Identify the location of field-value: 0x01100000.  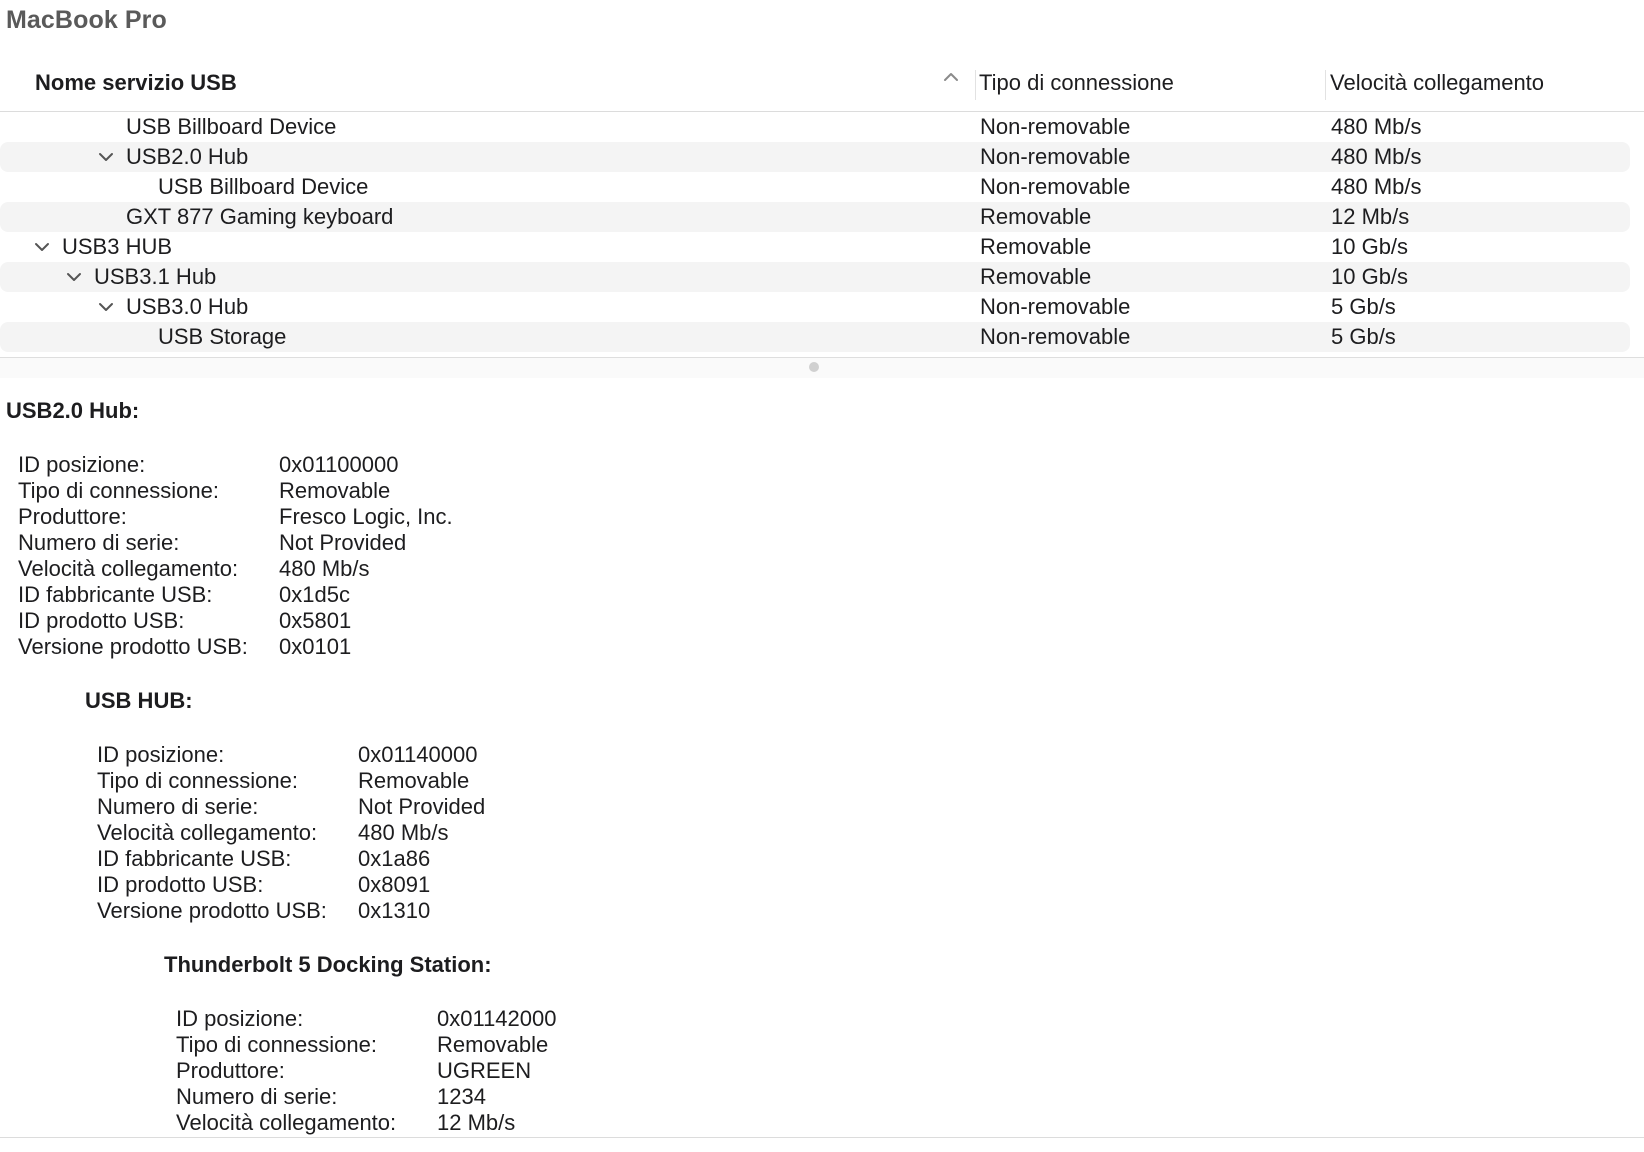
(339, 464).